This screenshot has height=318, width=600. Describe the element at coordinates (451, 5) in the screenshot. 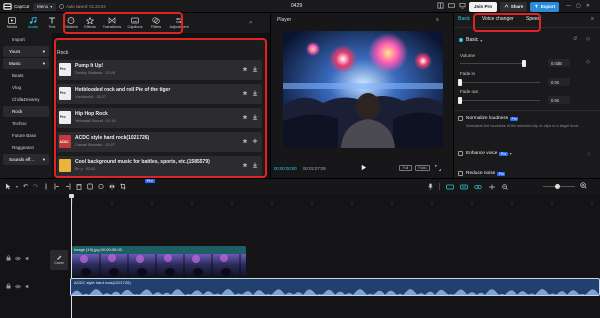

I see `keyboard-icon` at that location.